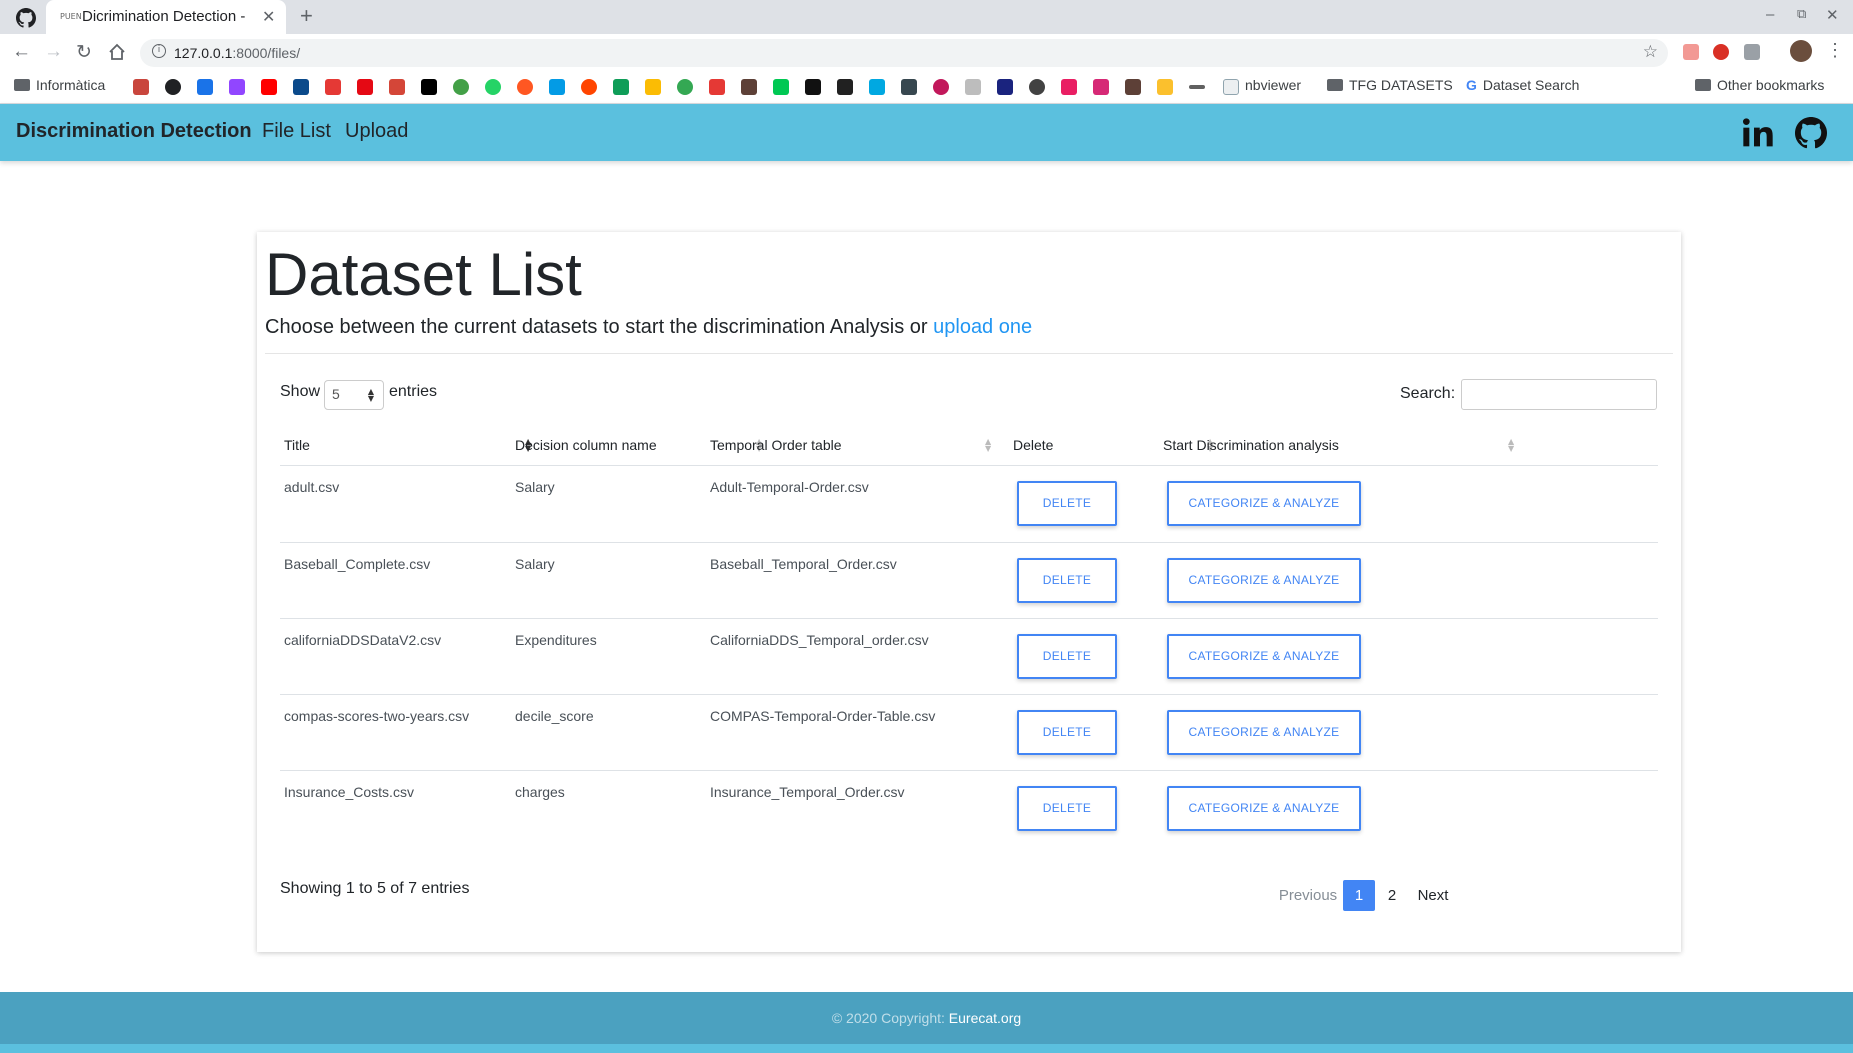  Describe the element at coordinates (1832, 15) in the screenshot. I see `window-close-icon: ✕` at that location.